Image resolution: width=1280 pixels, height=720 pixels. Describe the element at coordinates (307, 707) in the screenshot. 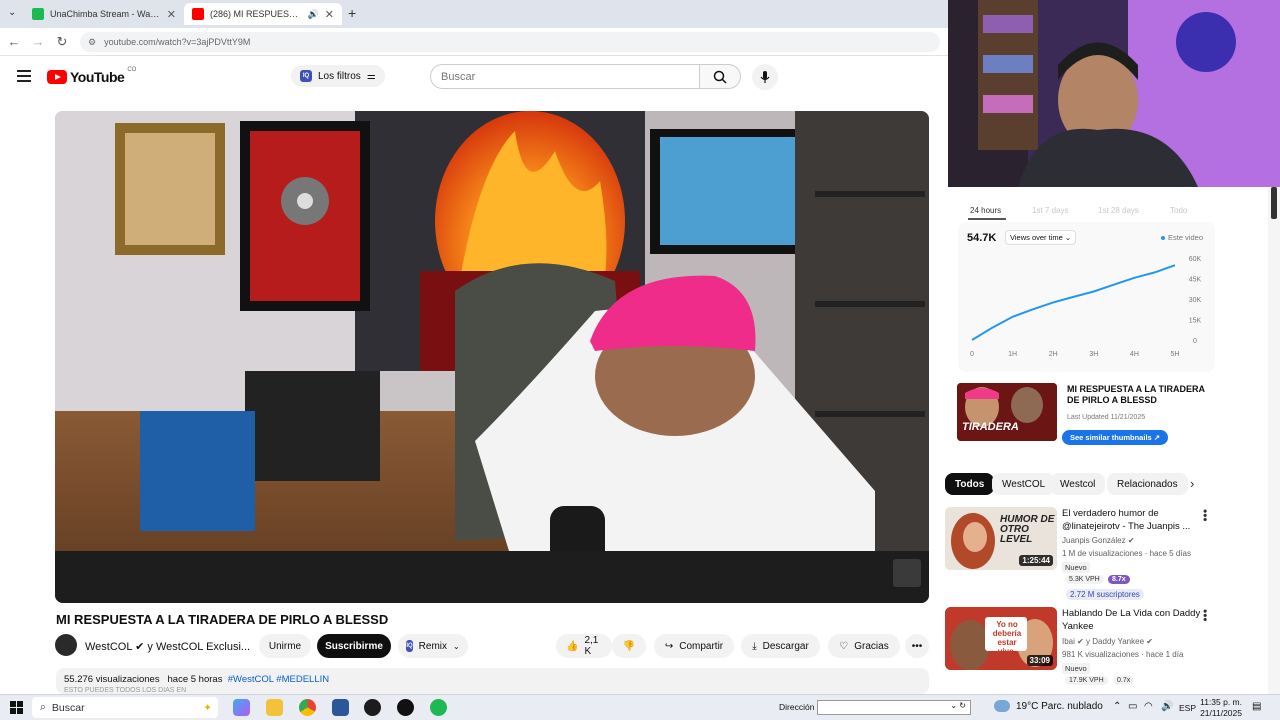

I see `chrome-icon` at that location.